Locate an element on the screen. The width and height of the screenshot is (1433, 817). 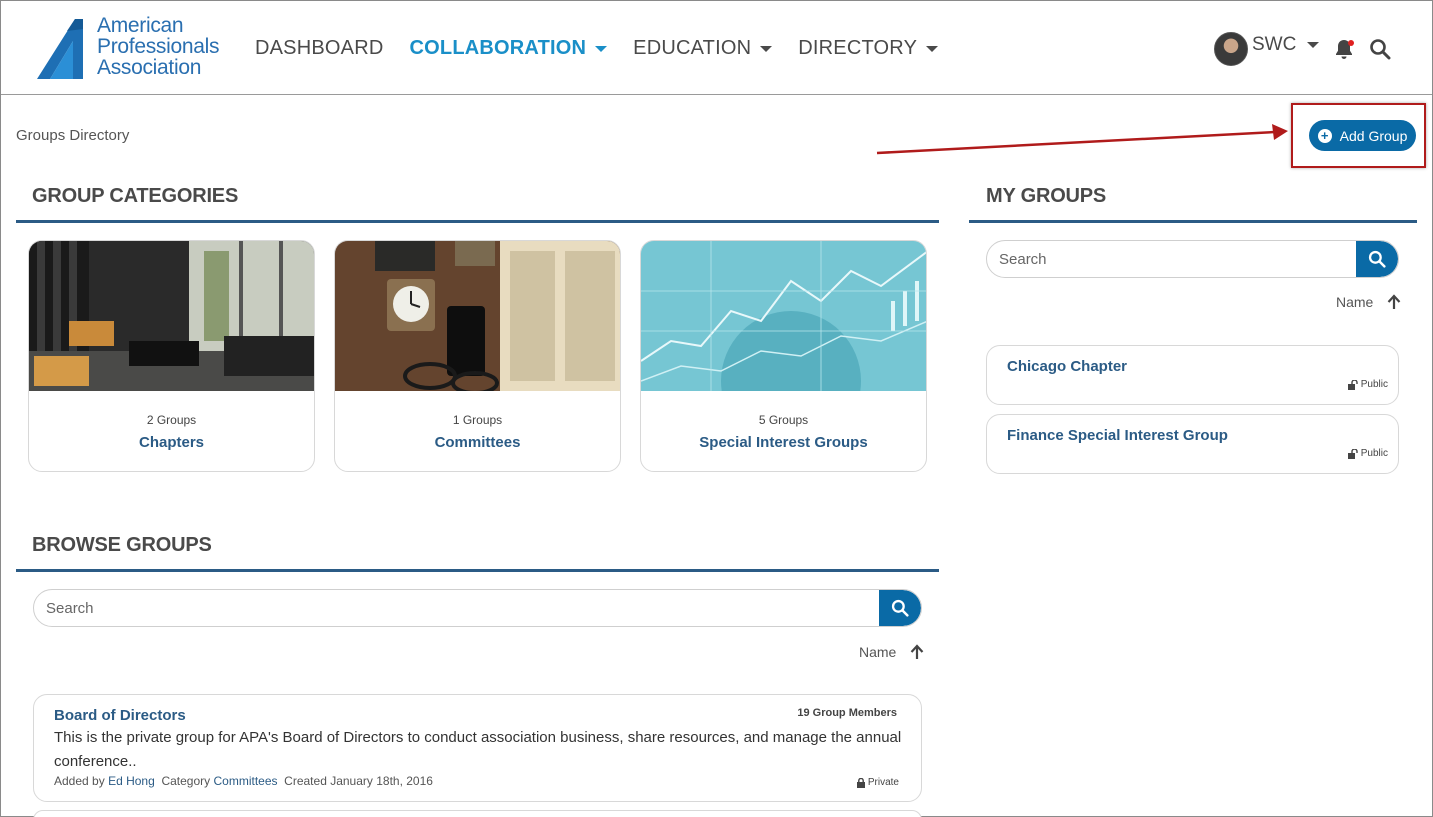
added-by-link: Ed Hong is located at coordinates (131, 781).